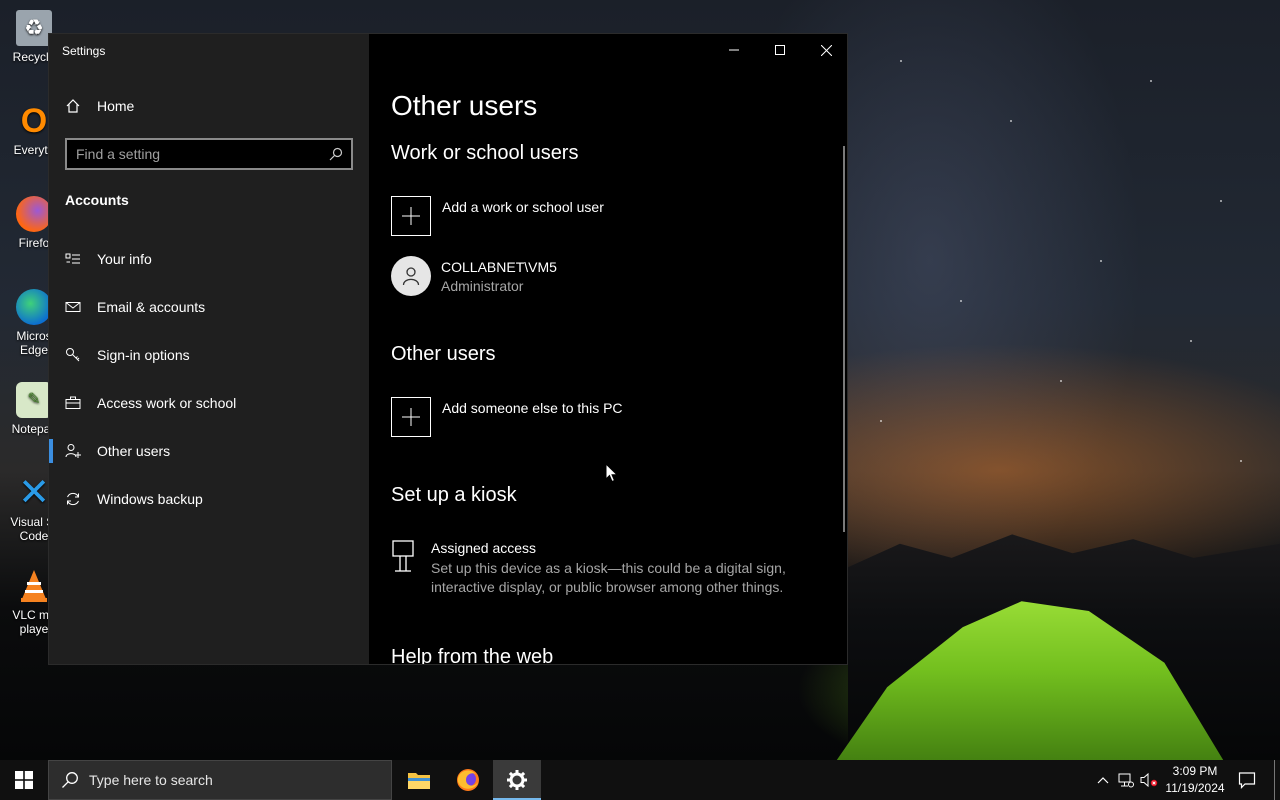 This screenshot has width=1280, height=800. What do you see at coordinates (472, 655) in the screenshot?
I see `help-heading: Help from the web` at bounding box center [472, 655].